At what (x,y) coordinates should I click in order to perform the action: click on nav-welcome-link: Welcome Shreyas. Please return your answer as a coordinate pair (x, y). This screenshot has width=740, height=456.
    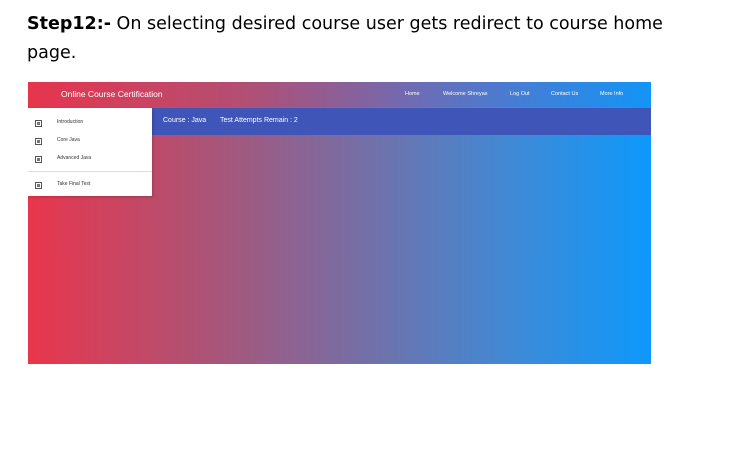
    Looking at the image, I should click on (465, 94).